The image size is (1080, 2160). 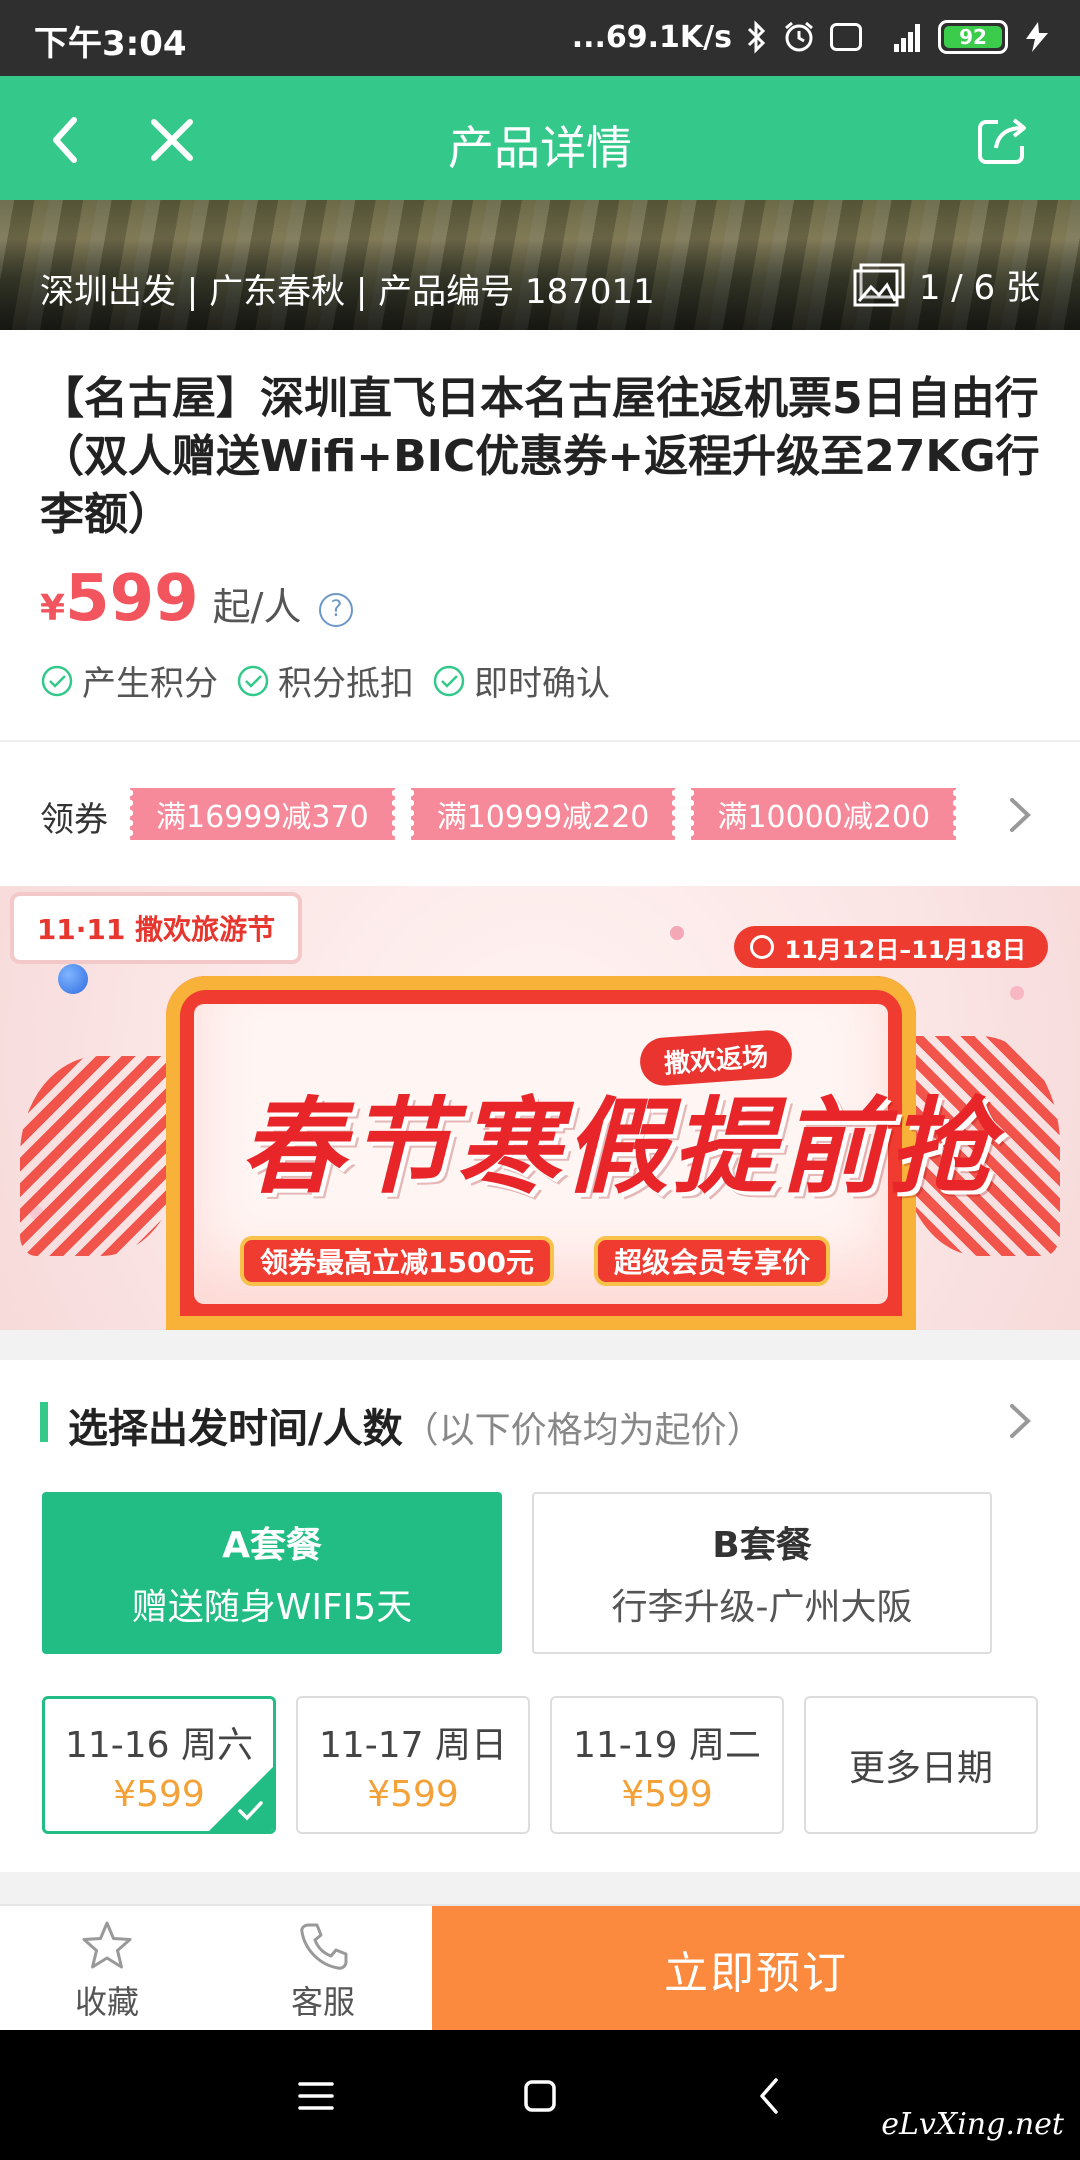 What do you see at coordinates (322, 2002) in the screenshot?
I see `service-label: 客服` at bounding box center [322, 2002].